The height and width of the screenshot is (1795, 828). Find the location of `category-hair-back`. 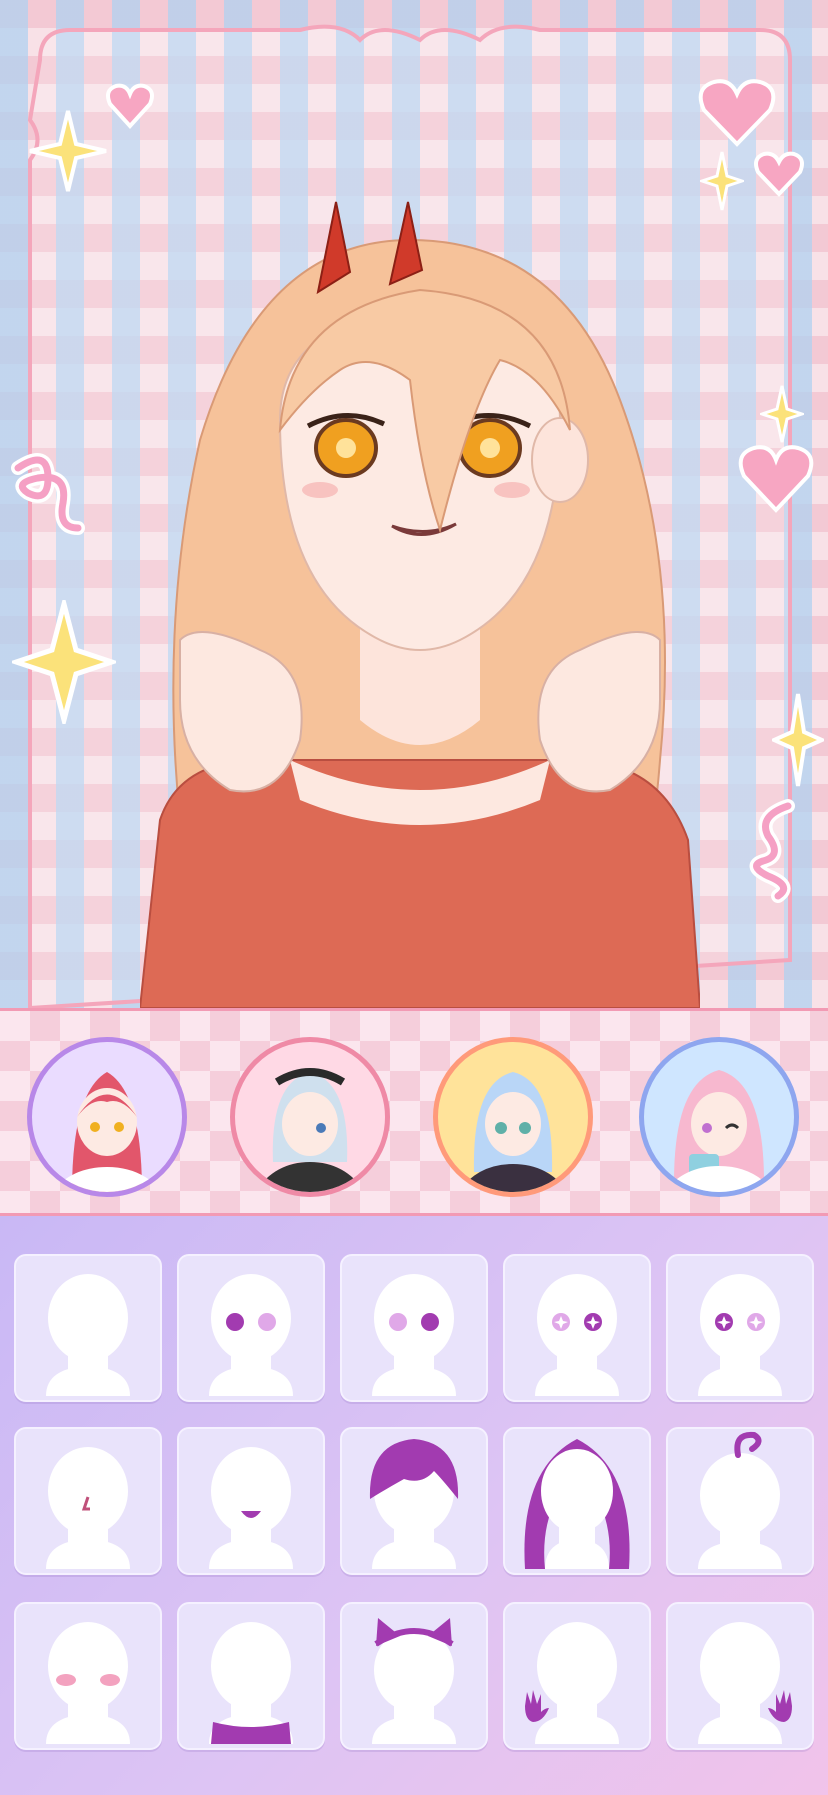

category-hair-back is located at coordinates (577, 1501).